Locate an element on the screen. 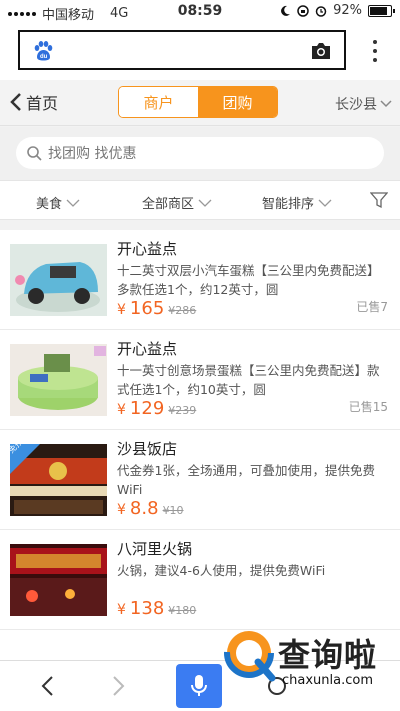 This screenshot has height=711, width=400. battery-icon is located at coordinates (381, 10).